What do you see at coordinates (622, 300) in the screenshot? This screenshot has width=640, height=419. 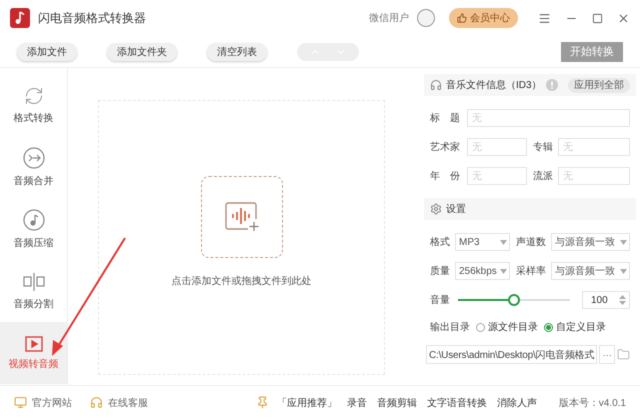 I see `spin-arrows-icon` at bounding box center [622, 300].